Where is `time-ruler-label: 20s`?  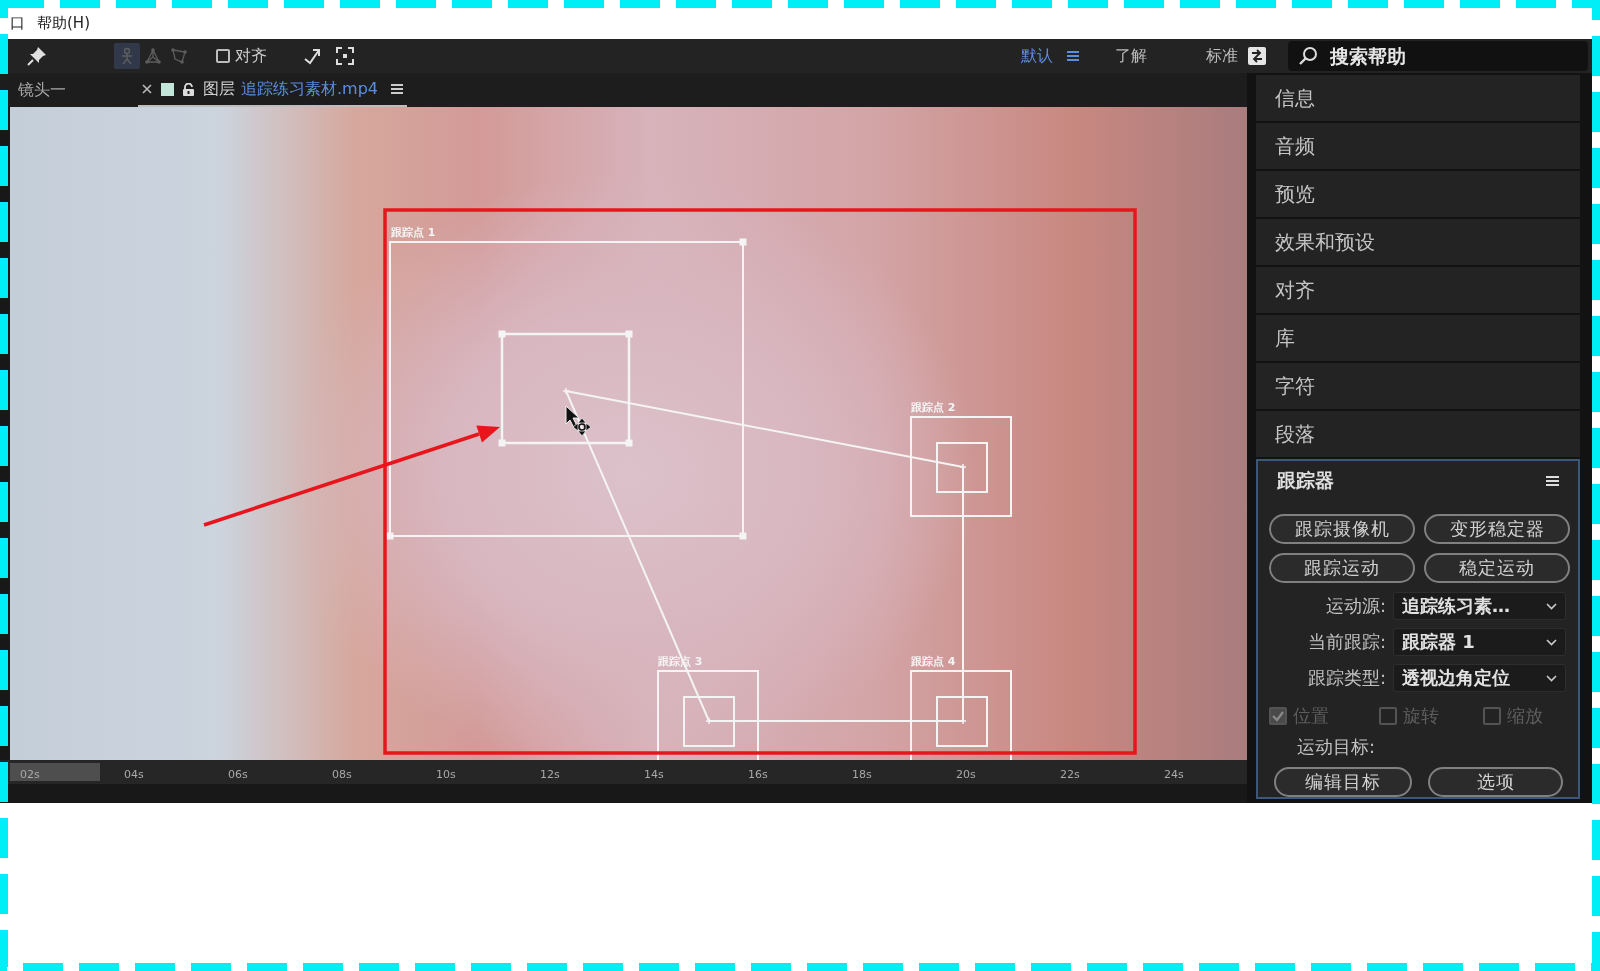 time-ruler-label: 20s is located at coordinates (966, 774).